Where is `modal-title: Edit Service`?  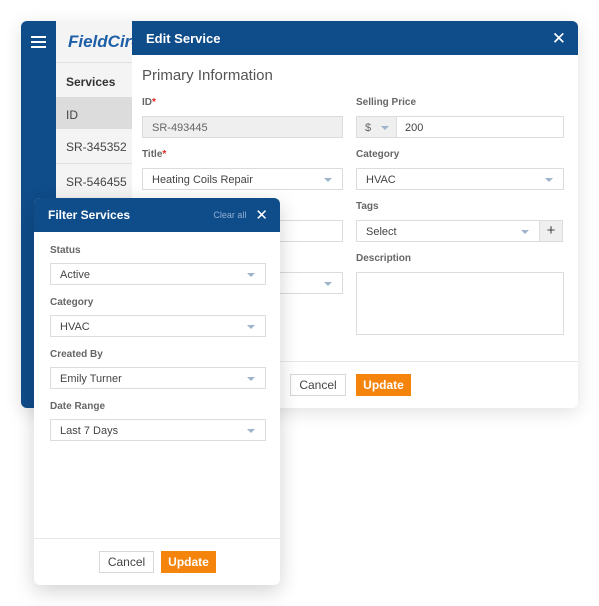 modal-title: Edit Service is located at coordinates (183, 38).